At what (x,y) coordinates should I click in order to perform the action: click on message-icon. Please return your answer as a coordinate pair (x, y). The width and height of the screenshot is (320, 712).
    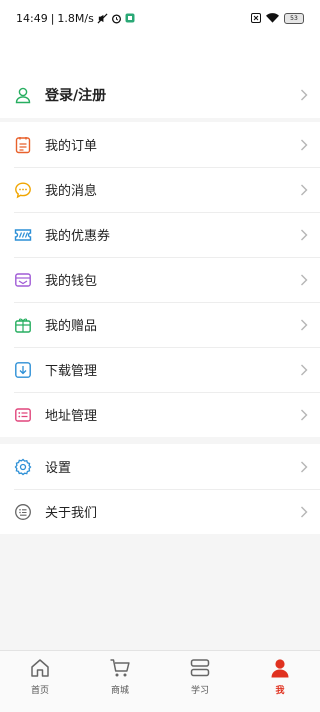
    Looking at the image, I should click on (23, 190).